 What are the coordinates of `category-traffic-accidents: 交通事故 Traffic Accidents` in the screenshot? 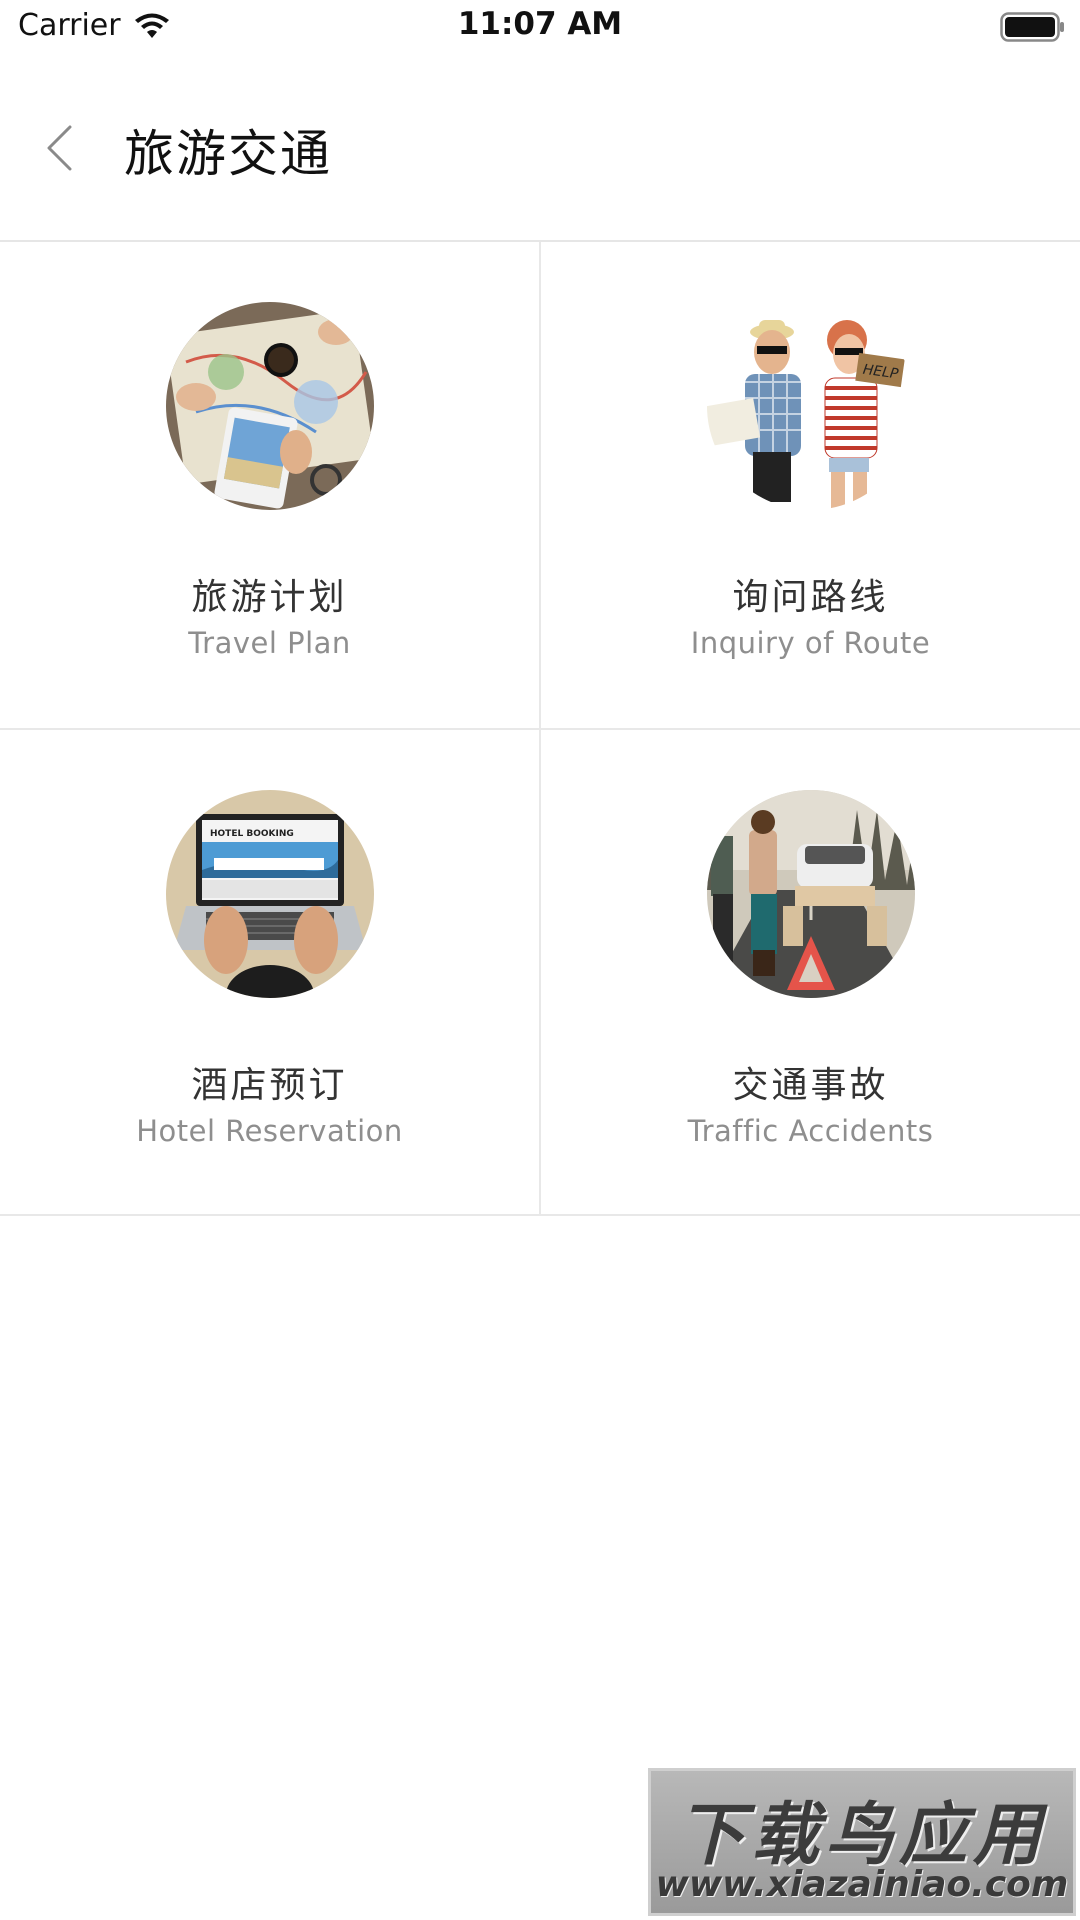 It's located at (810, 973).